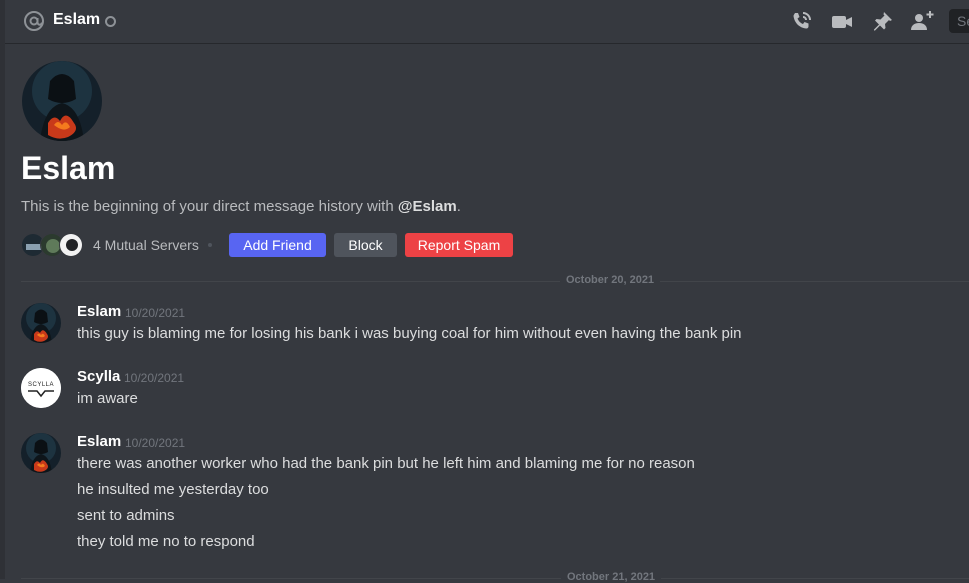 Image resolution: width=969 pixels, height=583 pixels. I want to click on message-author: Scylla, so click(98, 376).